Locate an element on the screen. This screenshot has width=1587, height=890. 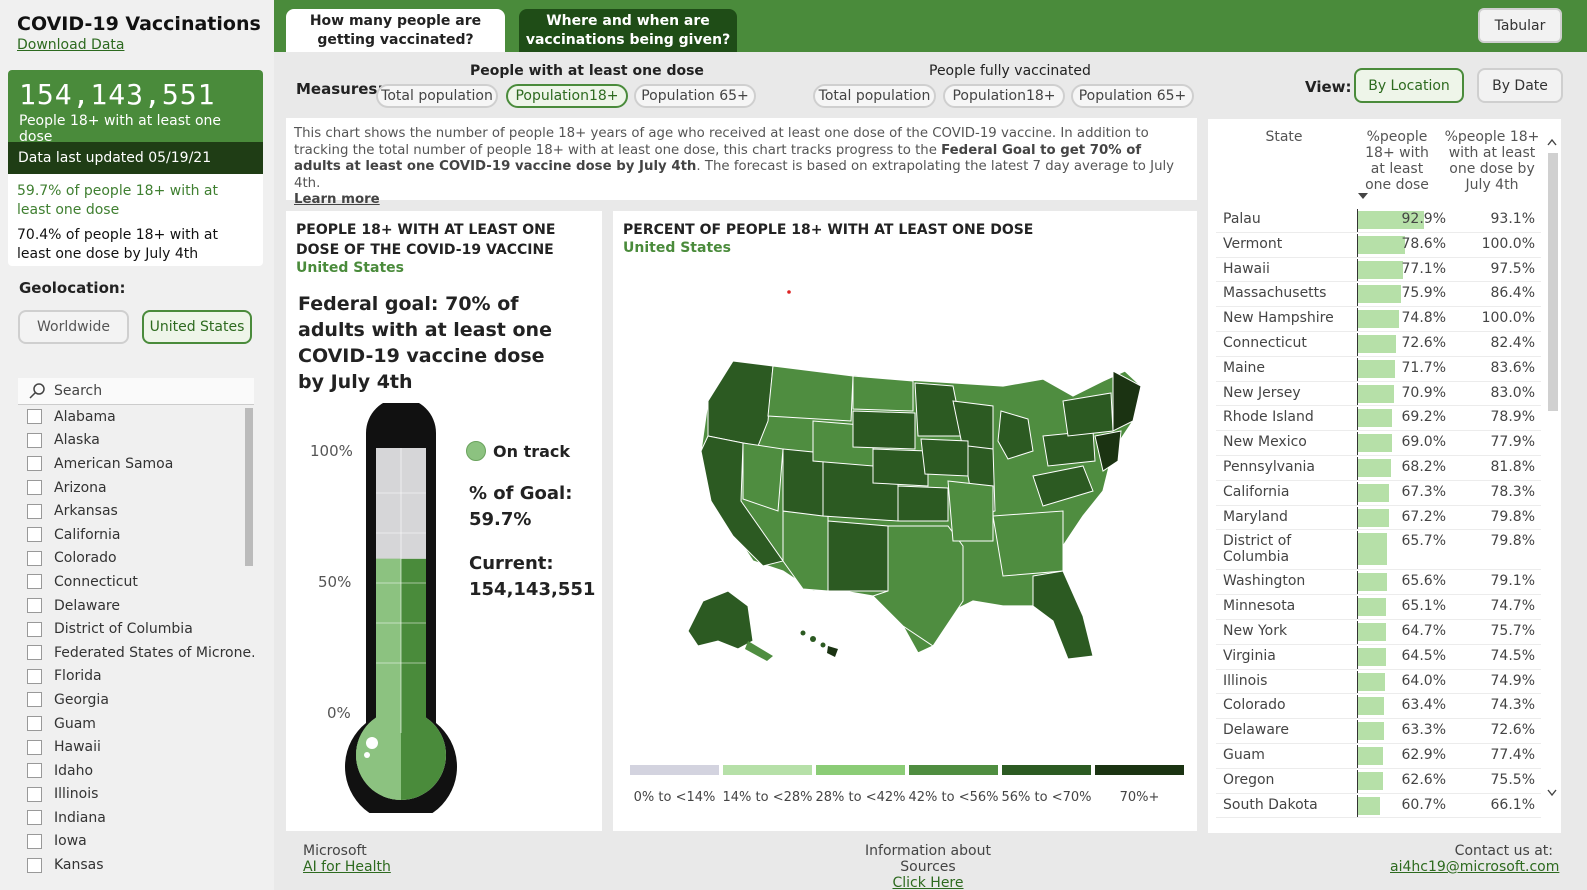
slicer-item: Indiana is located at coordinates (136, 818).